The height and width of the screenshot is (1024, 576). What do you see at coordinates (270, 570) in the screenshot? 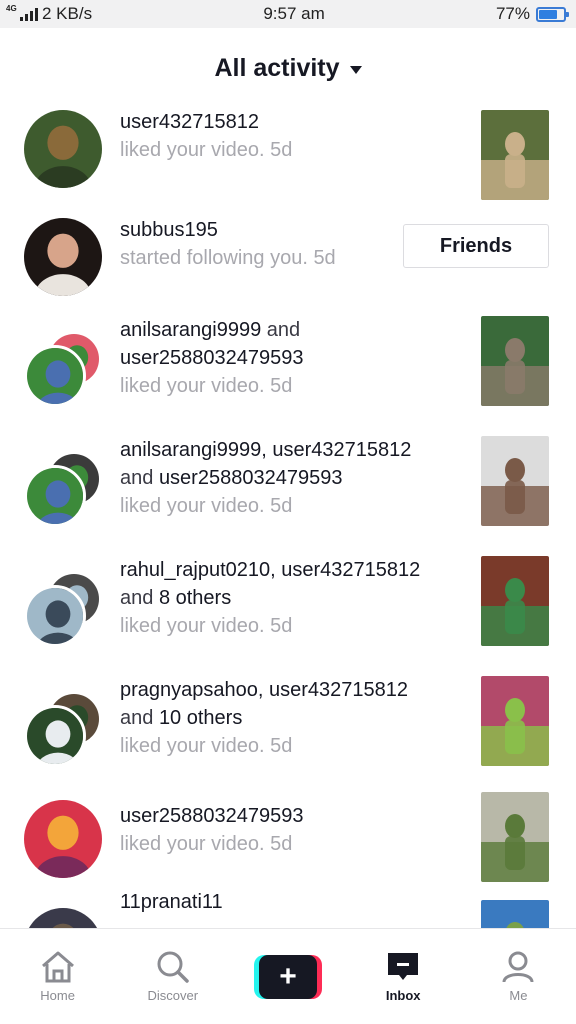
I see `username-link: rahul_rajput0210, user432715812` at bounding box center [270, 570].